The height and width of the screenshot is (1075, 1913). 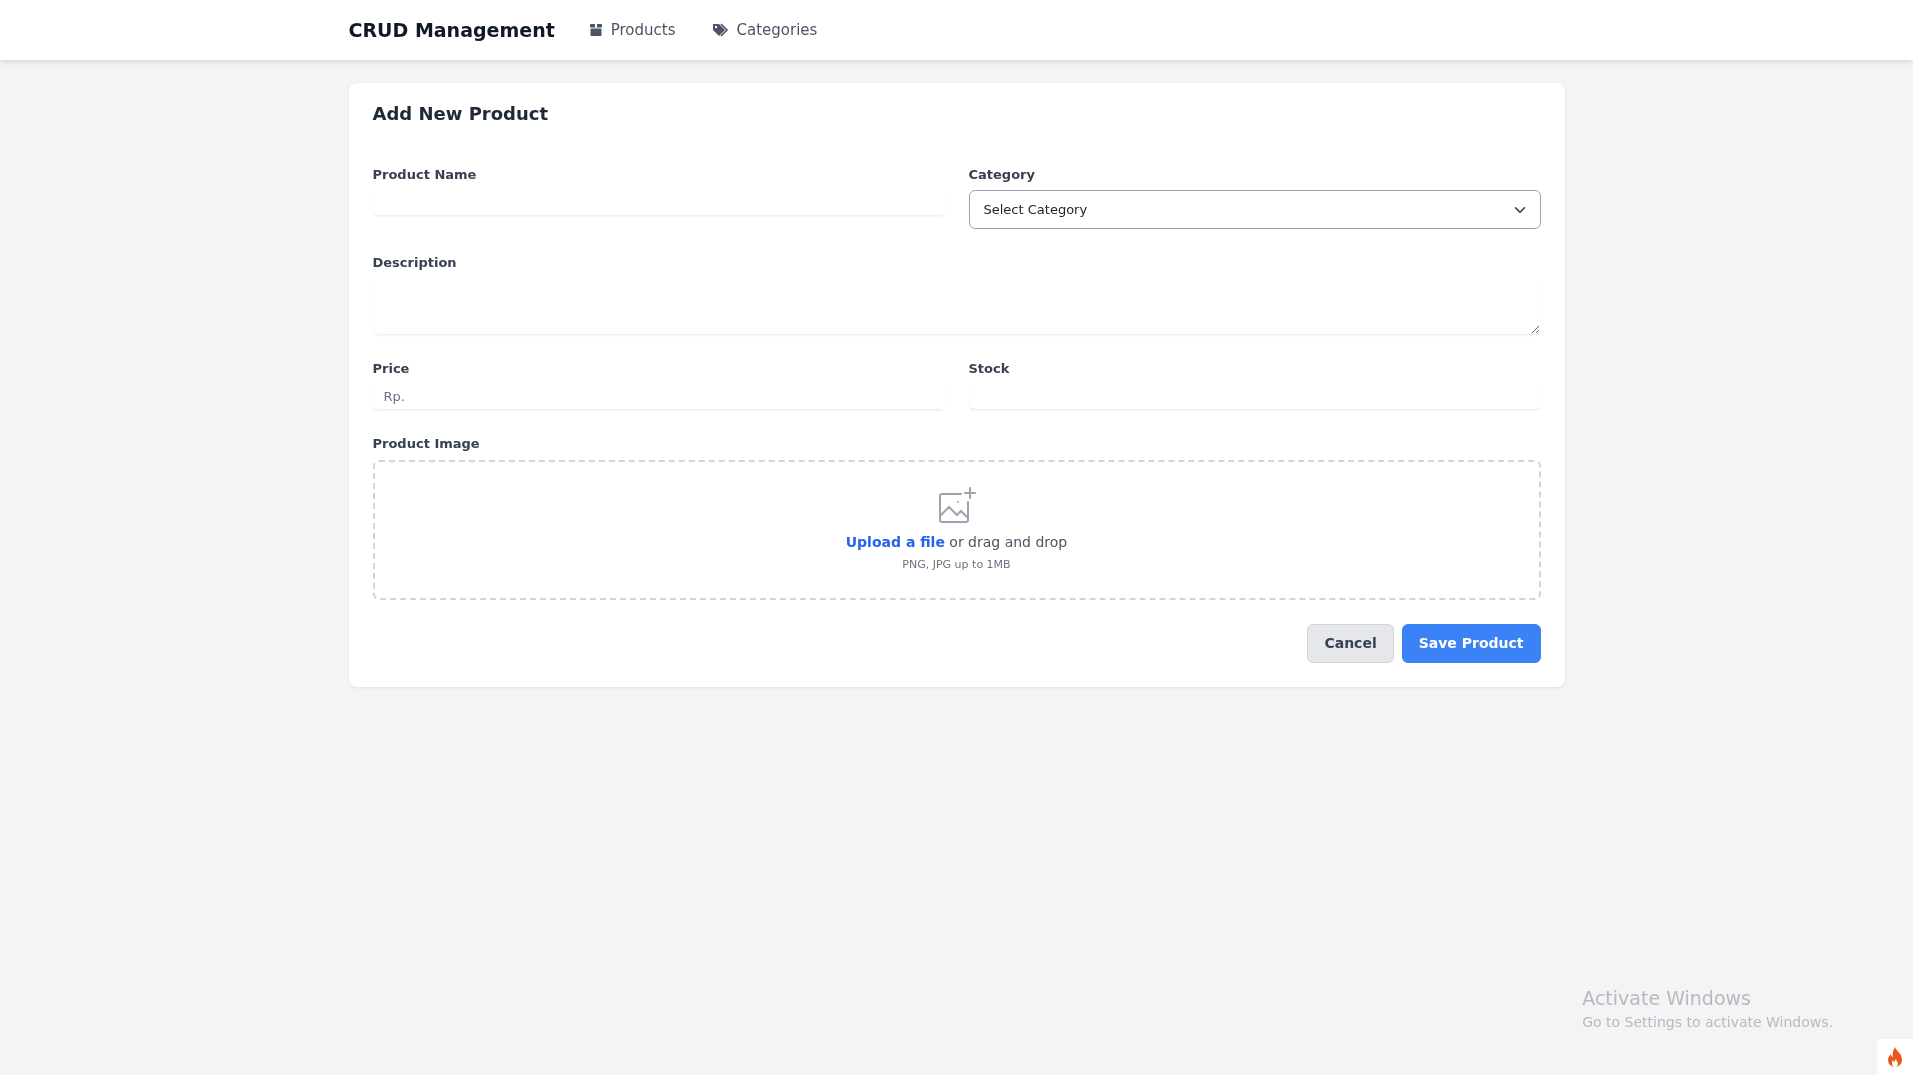 I want to click on price-field: Rp., so click(x=658, y=397).